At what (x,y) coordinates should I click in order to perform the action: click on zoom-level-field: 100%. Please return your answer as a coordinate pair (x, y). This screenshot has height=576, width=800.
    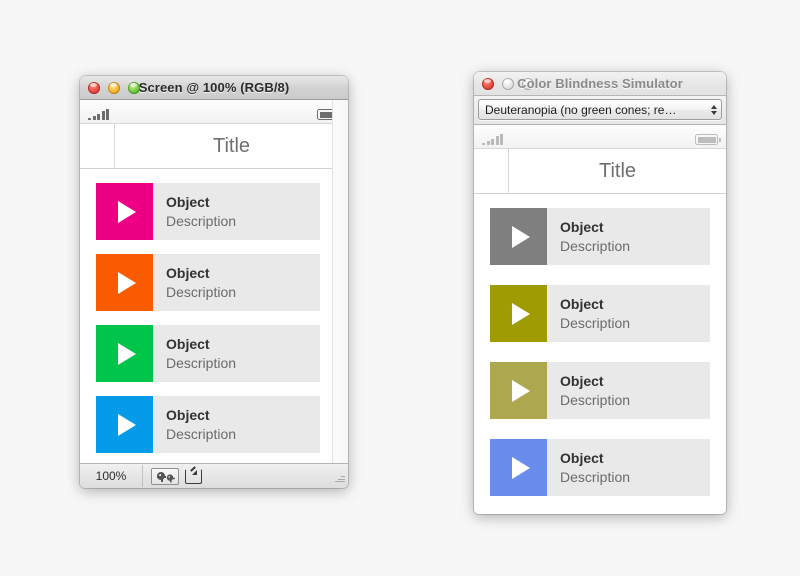
    Looking at the image, I should click on (111, 476).